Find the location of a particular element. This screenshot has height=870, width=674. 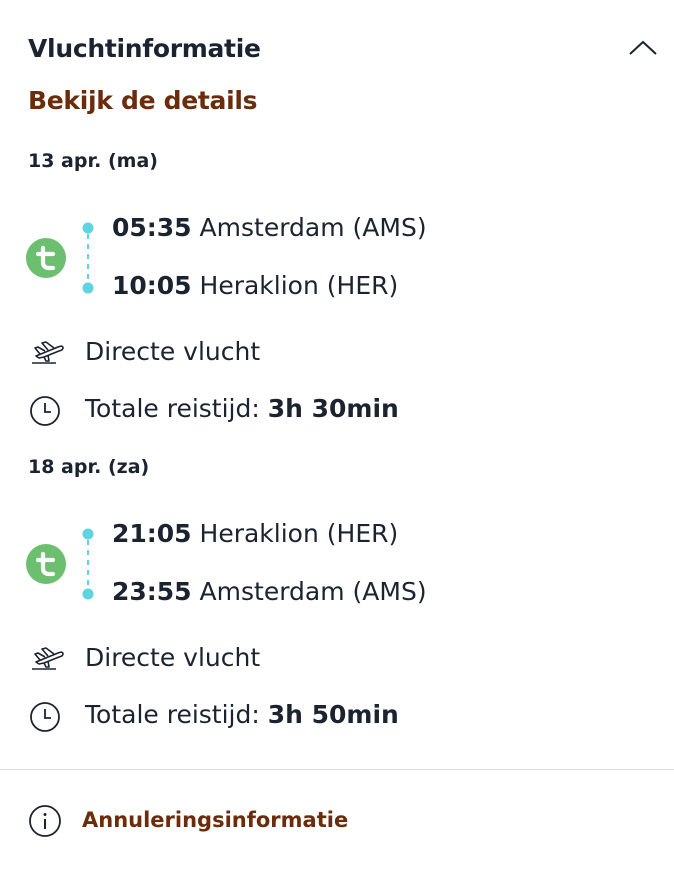

divider is located at coordinates (337, 769).